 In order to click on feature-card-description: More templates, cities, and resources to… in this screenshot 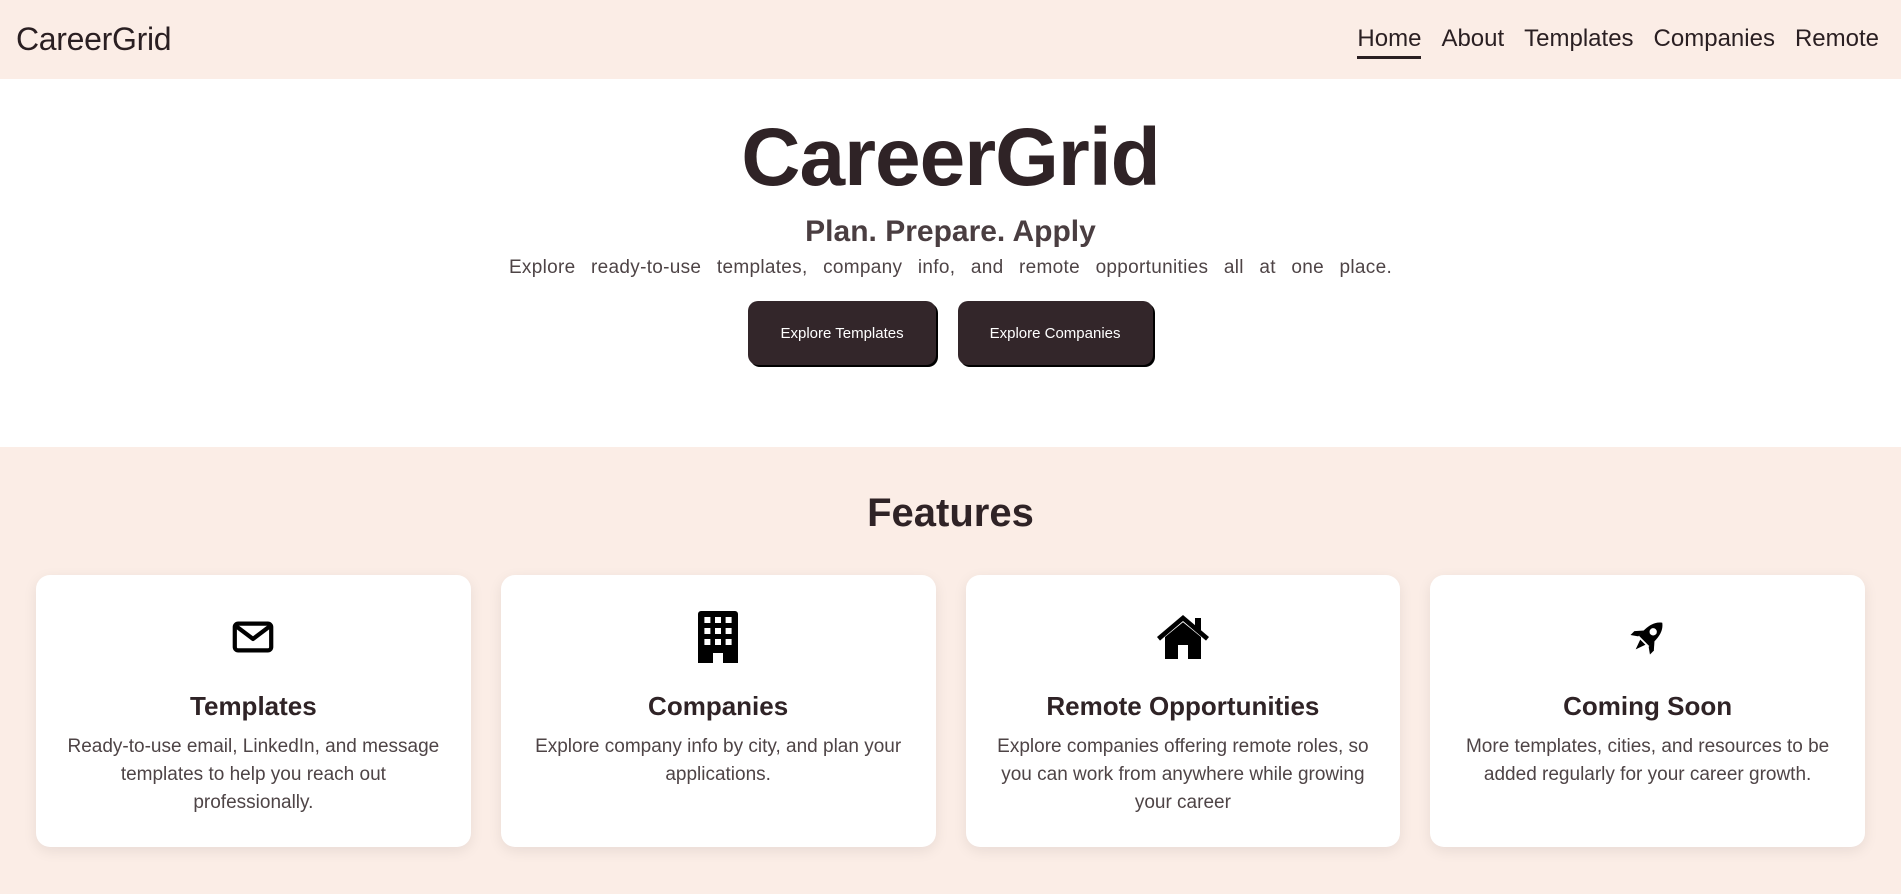, I will do `click(1647, 760)`.